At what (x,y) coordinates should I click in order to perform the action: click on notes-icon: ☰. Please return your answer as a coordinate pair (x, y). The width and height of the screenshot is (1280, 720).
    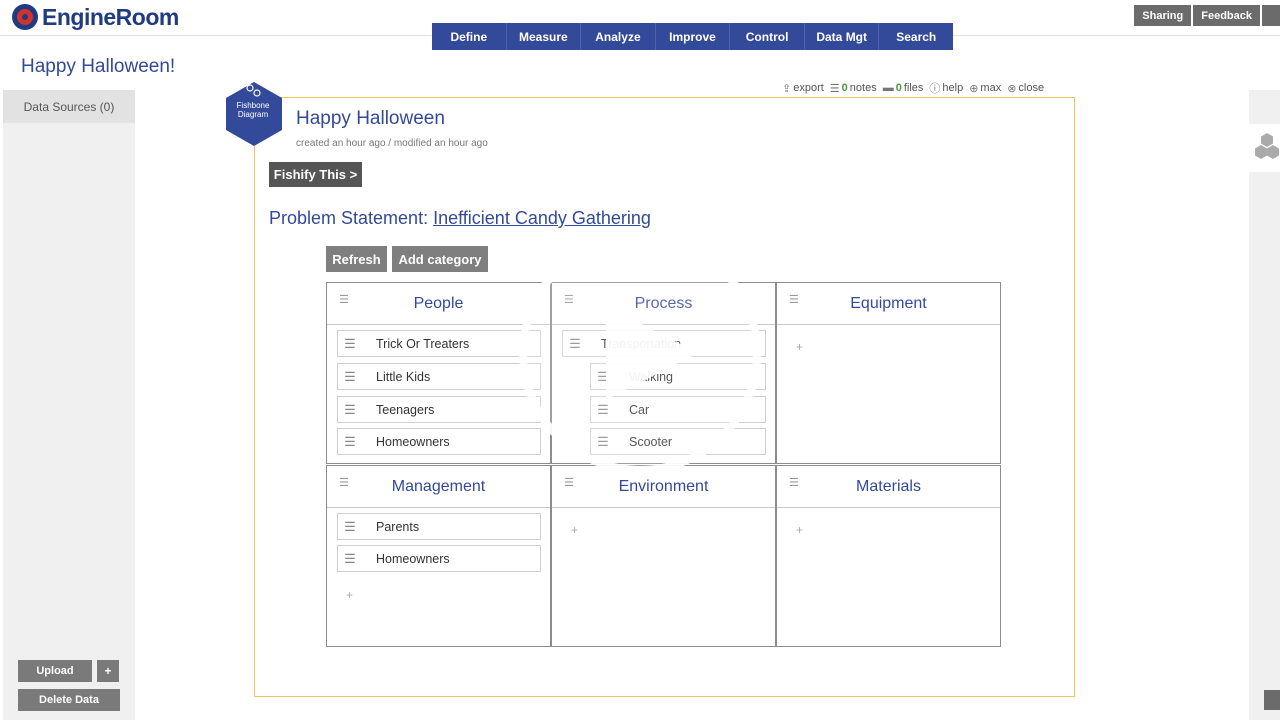
    Looking at the image, I should click on (834, 88).